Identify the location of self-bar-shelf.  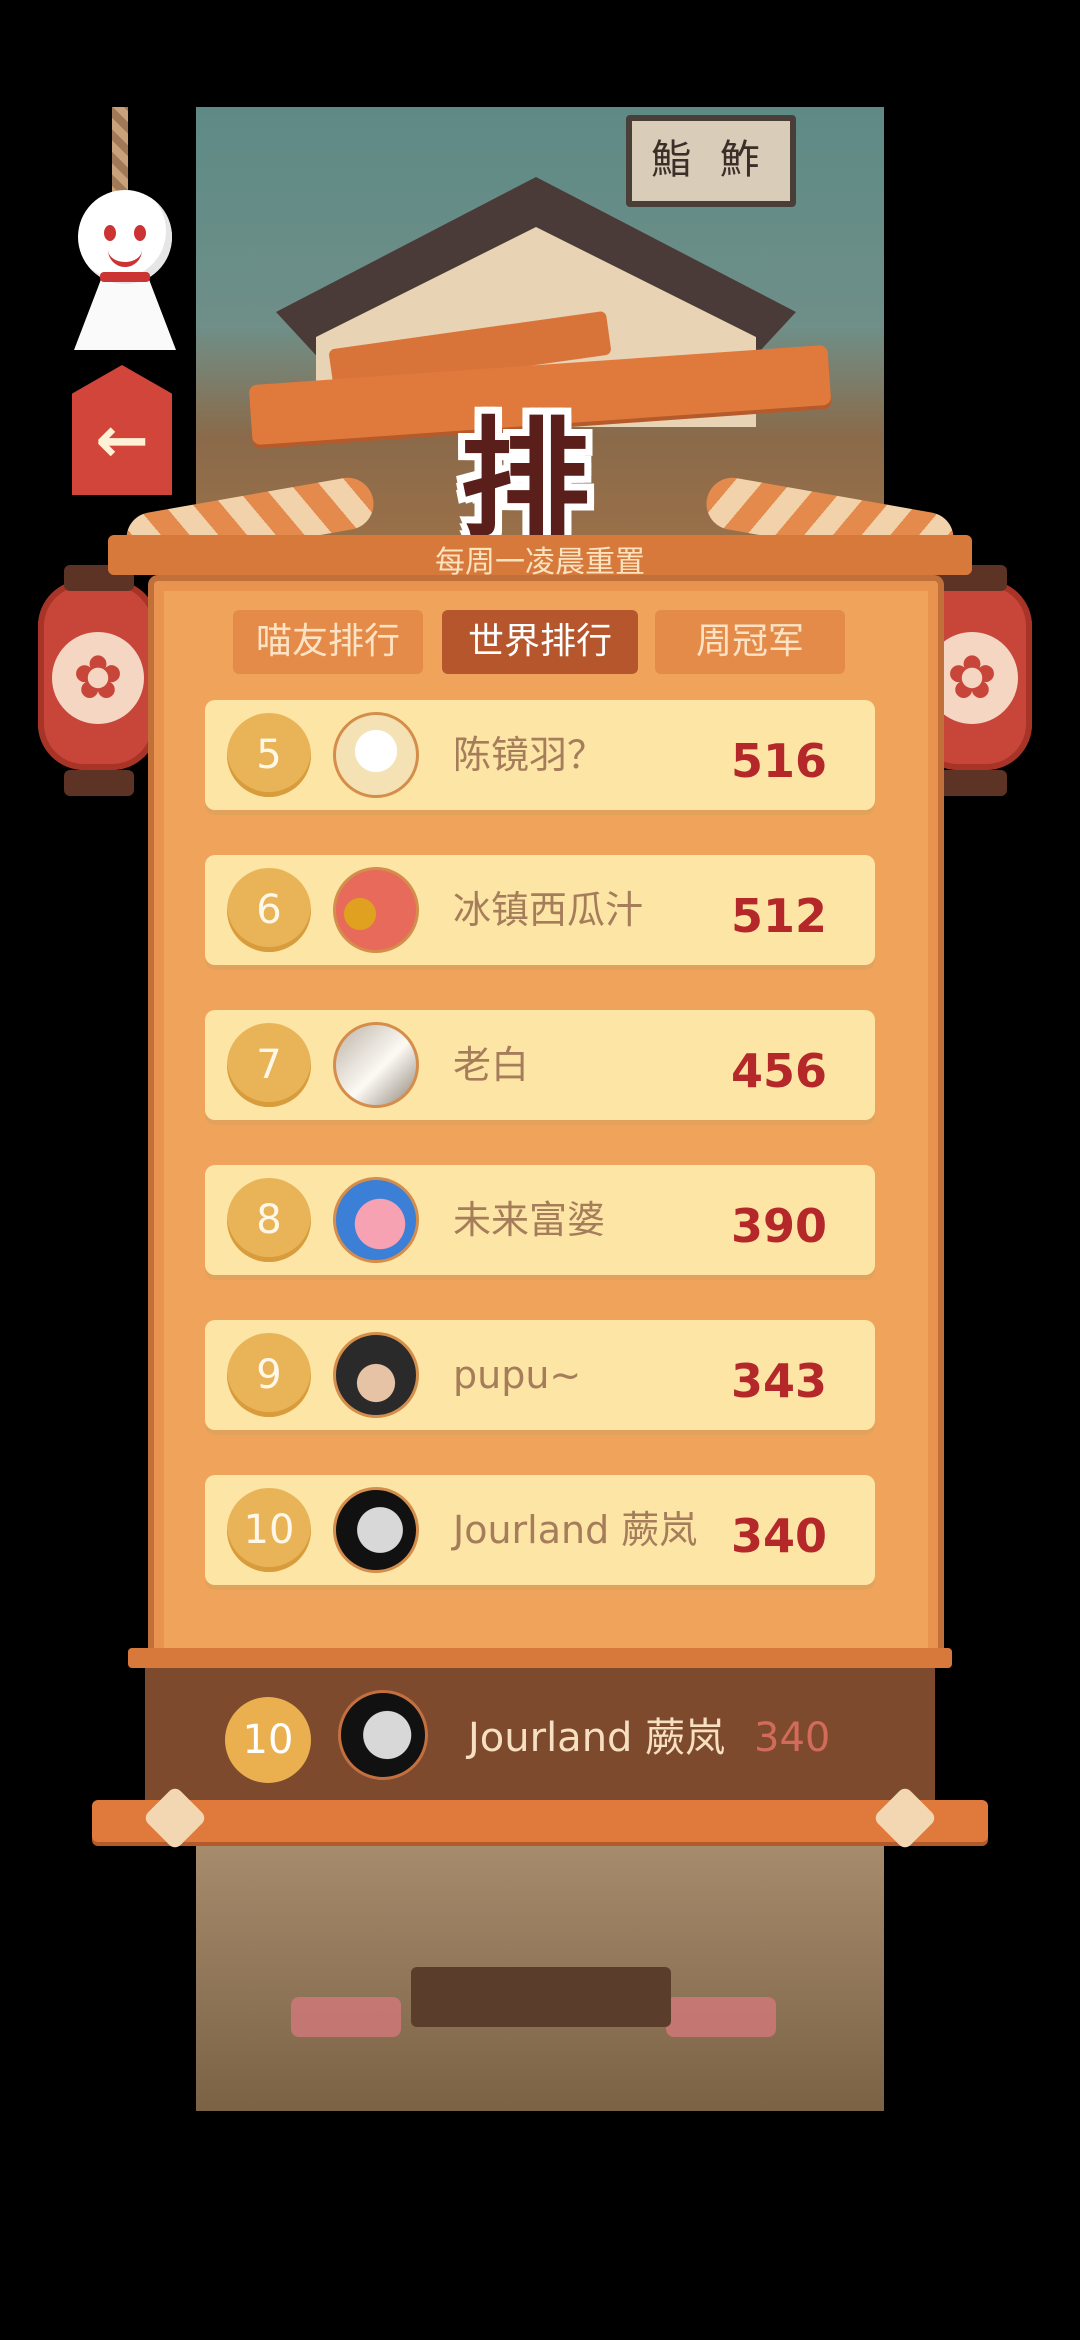
(540, 1658).